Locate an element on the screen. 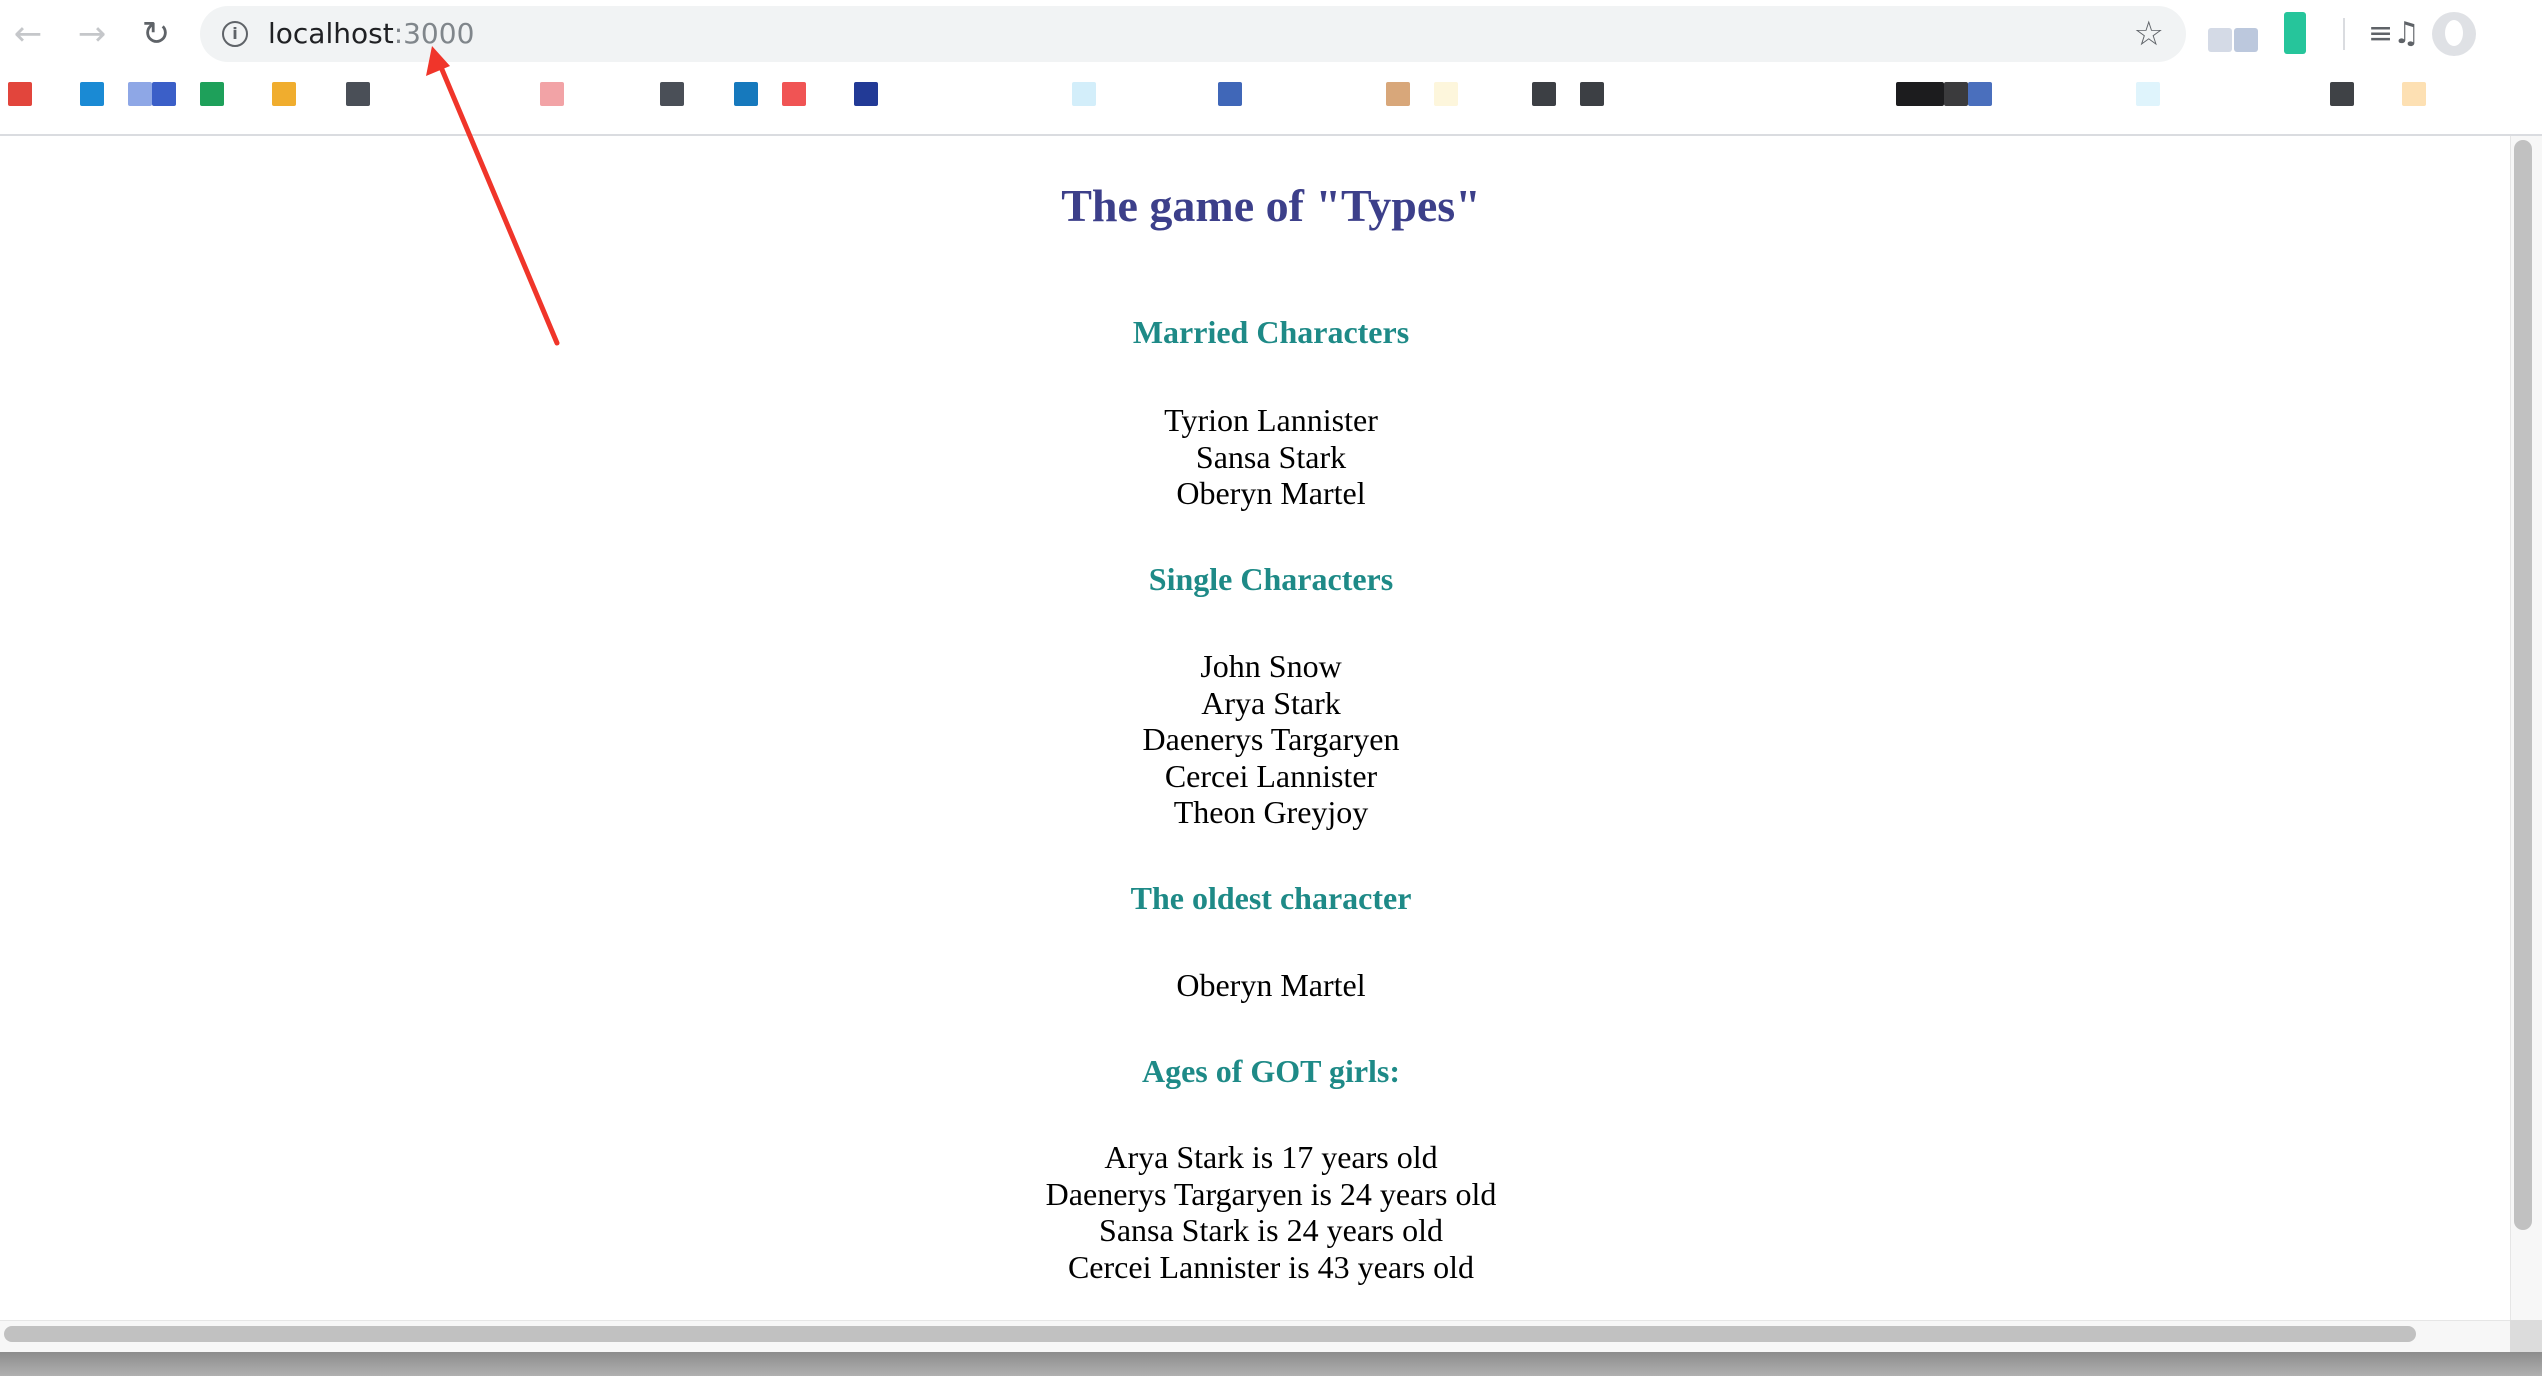 The height and width of the screenshot is (1376, 2542). url-port: :3000 is located at coordinates (434, 33).